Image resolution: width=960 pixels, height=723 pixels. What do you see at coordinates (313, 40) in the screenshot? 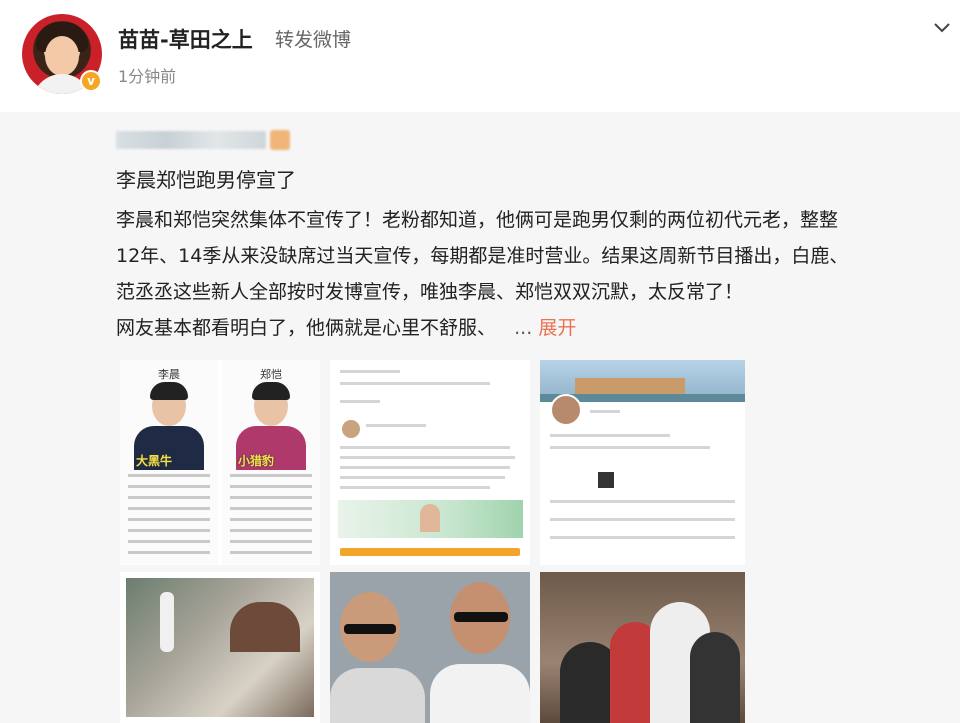
I see `post-action-label: 转发微博` at bounding box center [313, 40].